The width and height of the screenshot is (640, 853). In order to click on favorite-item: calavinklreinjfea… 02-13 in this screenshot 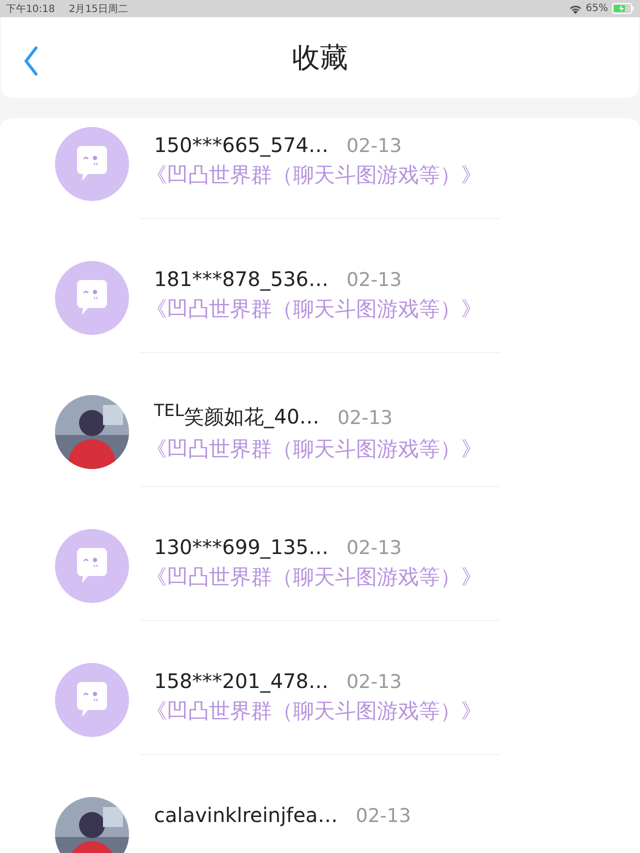, I will do `click(320, 820)`.